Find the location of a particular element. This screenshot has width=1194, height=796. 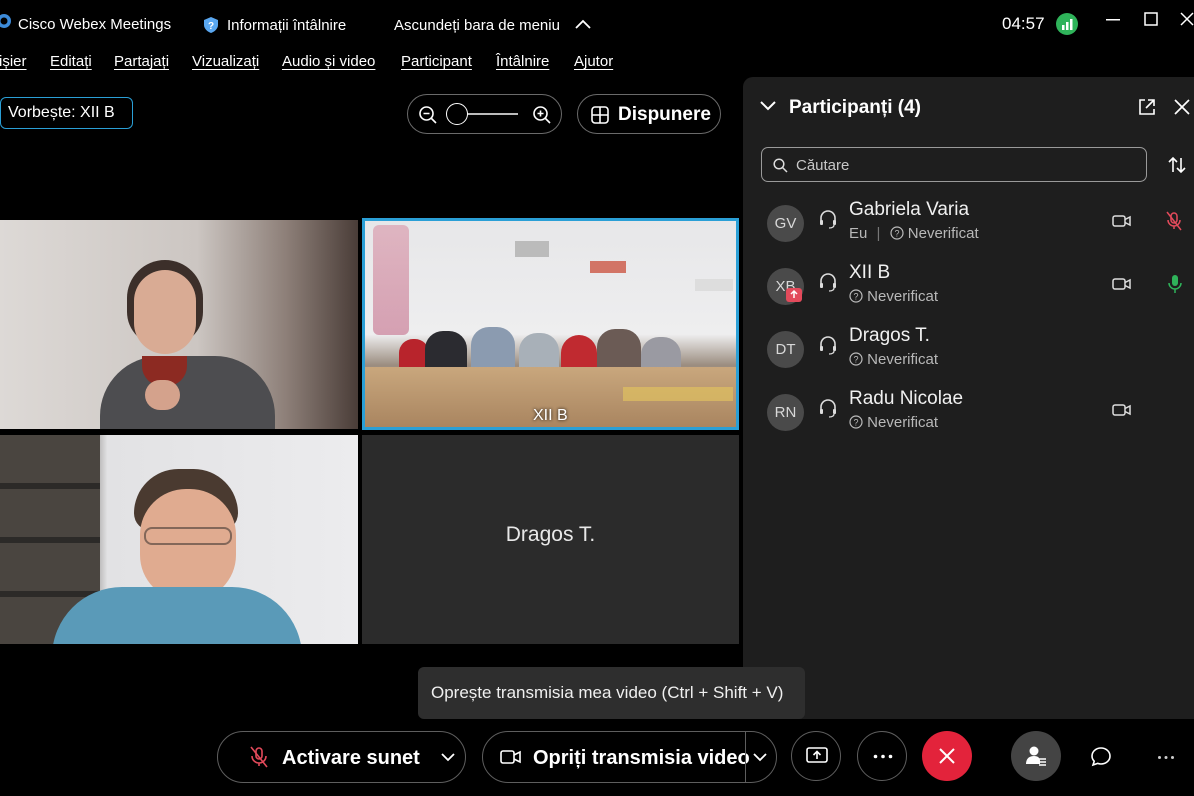

maximize-icon is located at coordinates (1151, 19).